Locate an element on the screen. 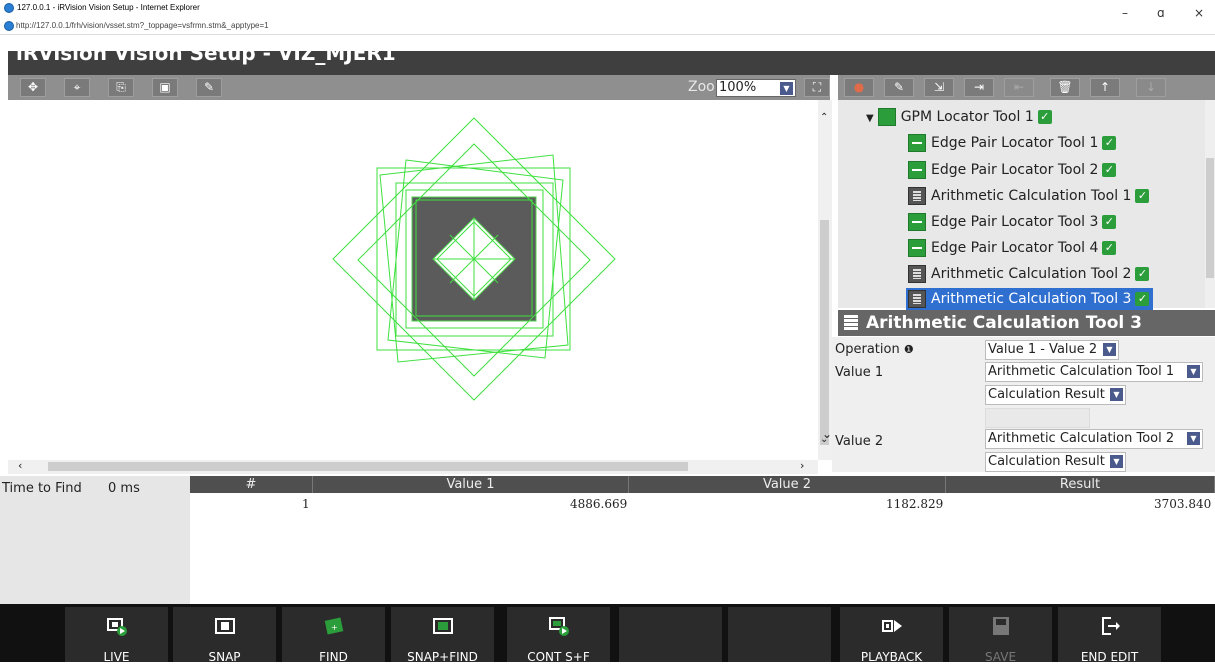 The height and width of the screenshot is (664, 1215). scroll-up-icon: ⌃ is located at coordinates (824, 117).